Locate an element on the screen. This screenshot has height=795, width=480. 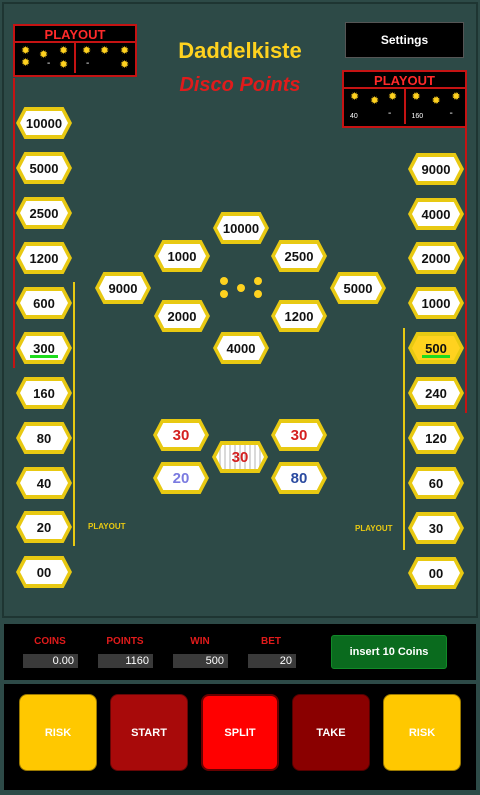
center-hex-lower-left-value: 2000 is located at coordinates (182, 316).